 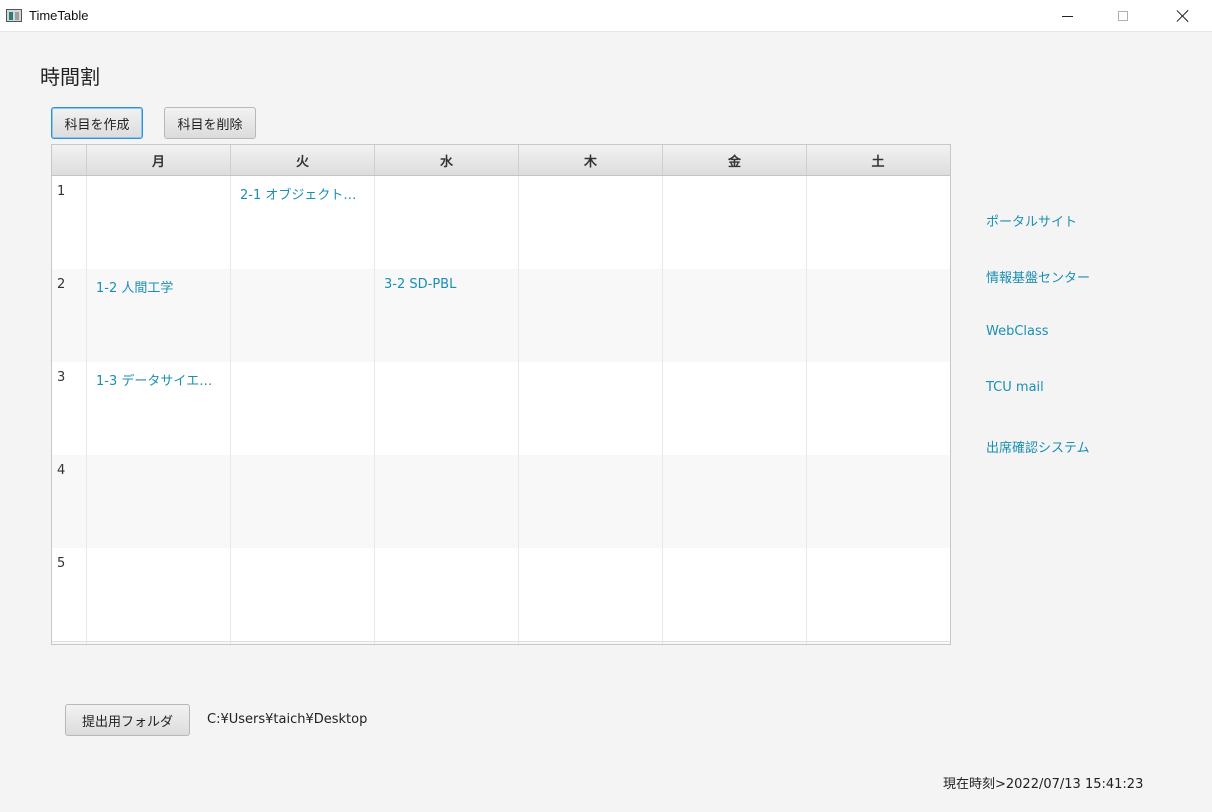 What do you see at coordinates (1038, 276) in the screenshot?
I see `info-center-link: 情報基盤センター` at bounding box center [1038, 276].